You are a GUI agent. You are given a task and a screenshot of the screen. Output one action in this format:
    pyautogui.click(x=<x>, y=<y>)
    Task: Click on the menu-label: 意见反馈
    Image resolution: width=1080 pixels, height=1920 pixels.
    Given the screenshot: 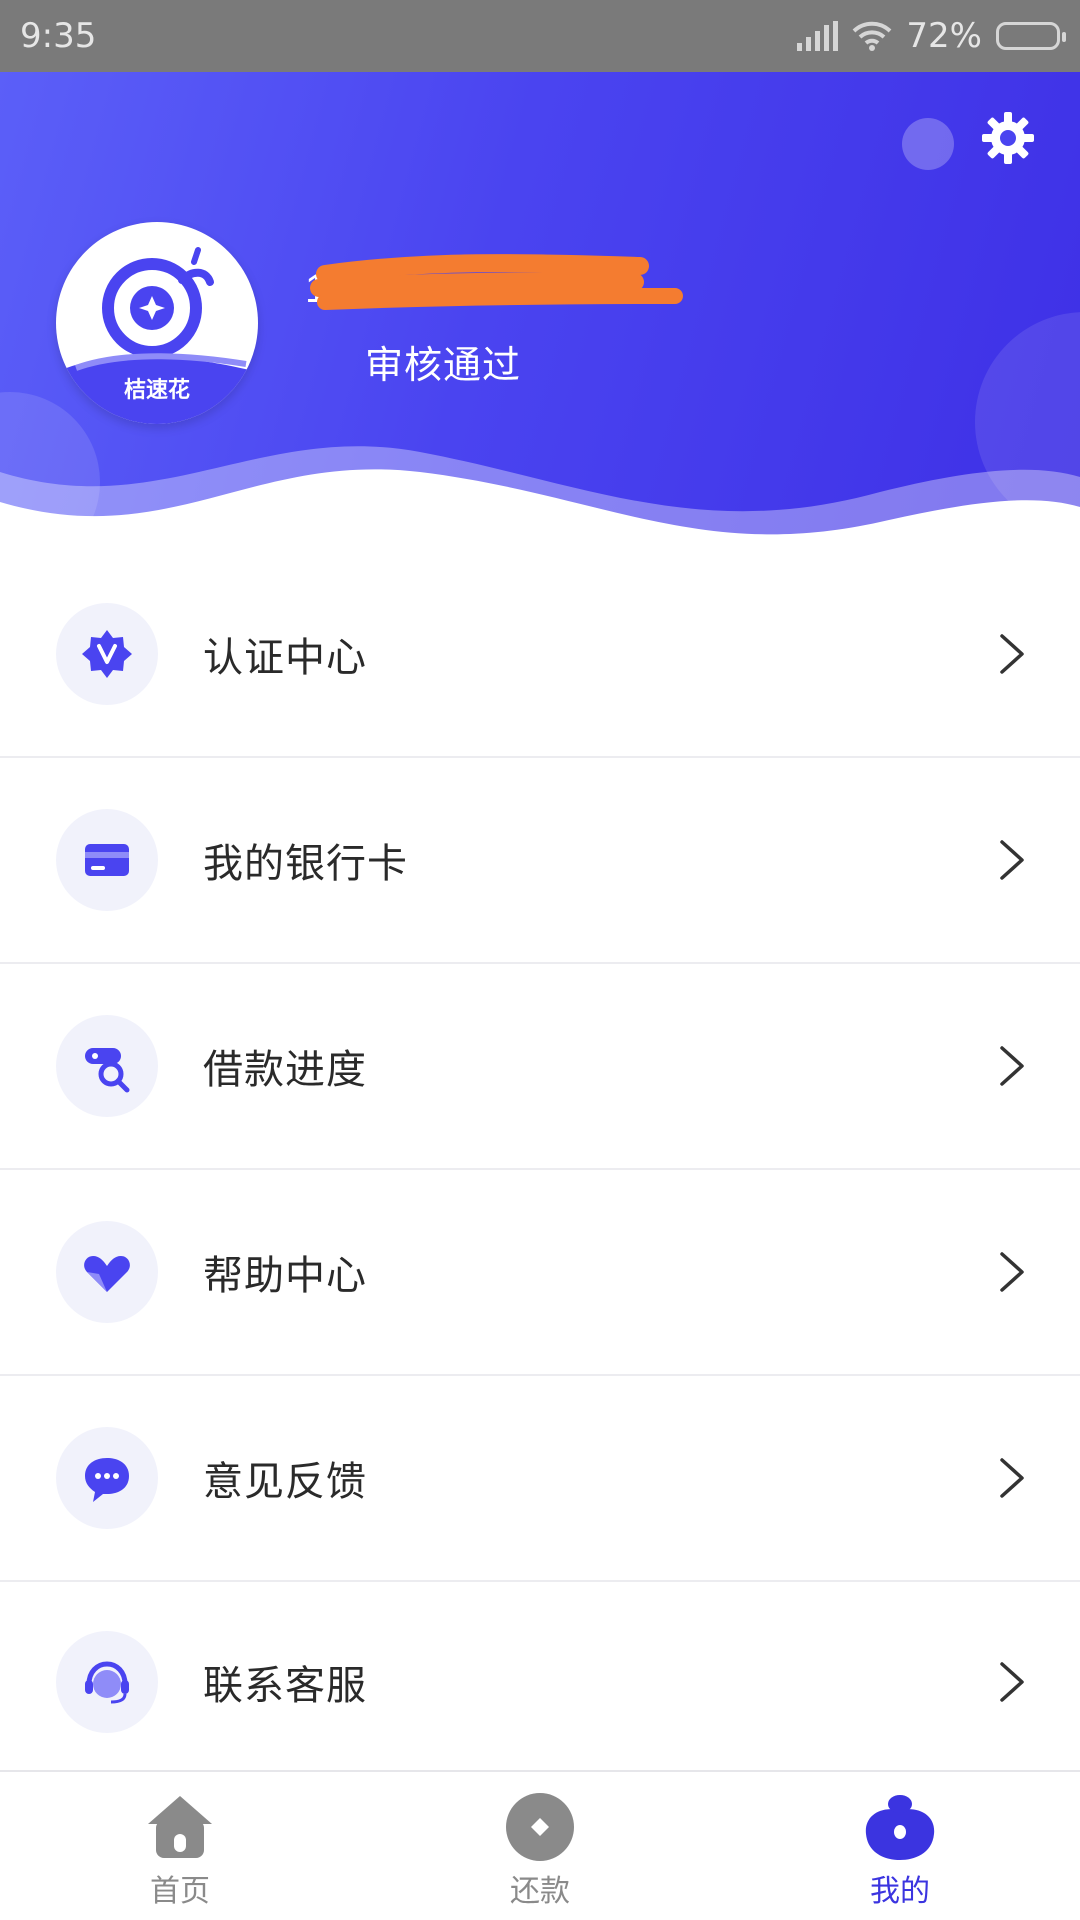 What is the action you would take?
    pyautogui.click(x=285, y=1482)
    